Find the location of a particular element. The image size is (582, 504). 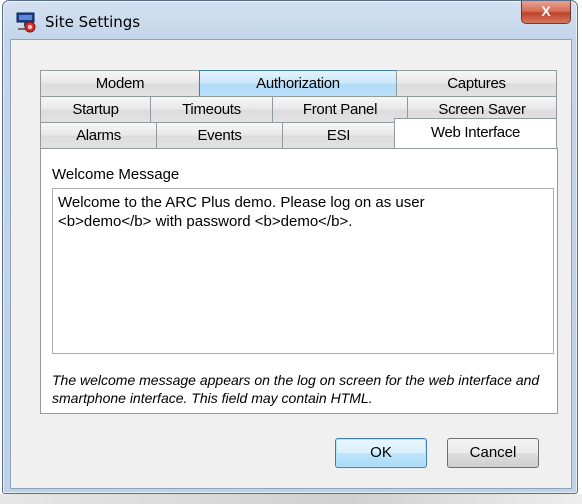

ok-button: OK is located at coordinates (381, 453).